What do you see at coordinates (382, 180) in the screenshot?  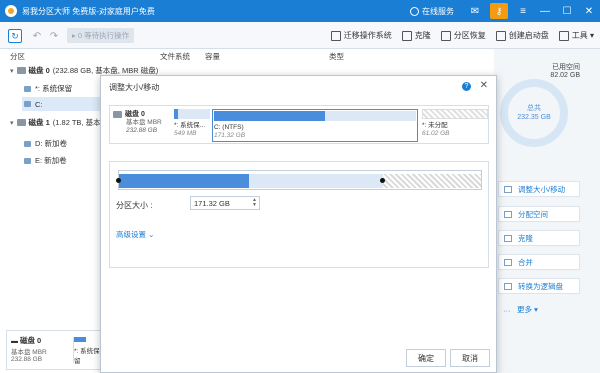 I see `right-resize-handle` at bounding box center [382, 180].